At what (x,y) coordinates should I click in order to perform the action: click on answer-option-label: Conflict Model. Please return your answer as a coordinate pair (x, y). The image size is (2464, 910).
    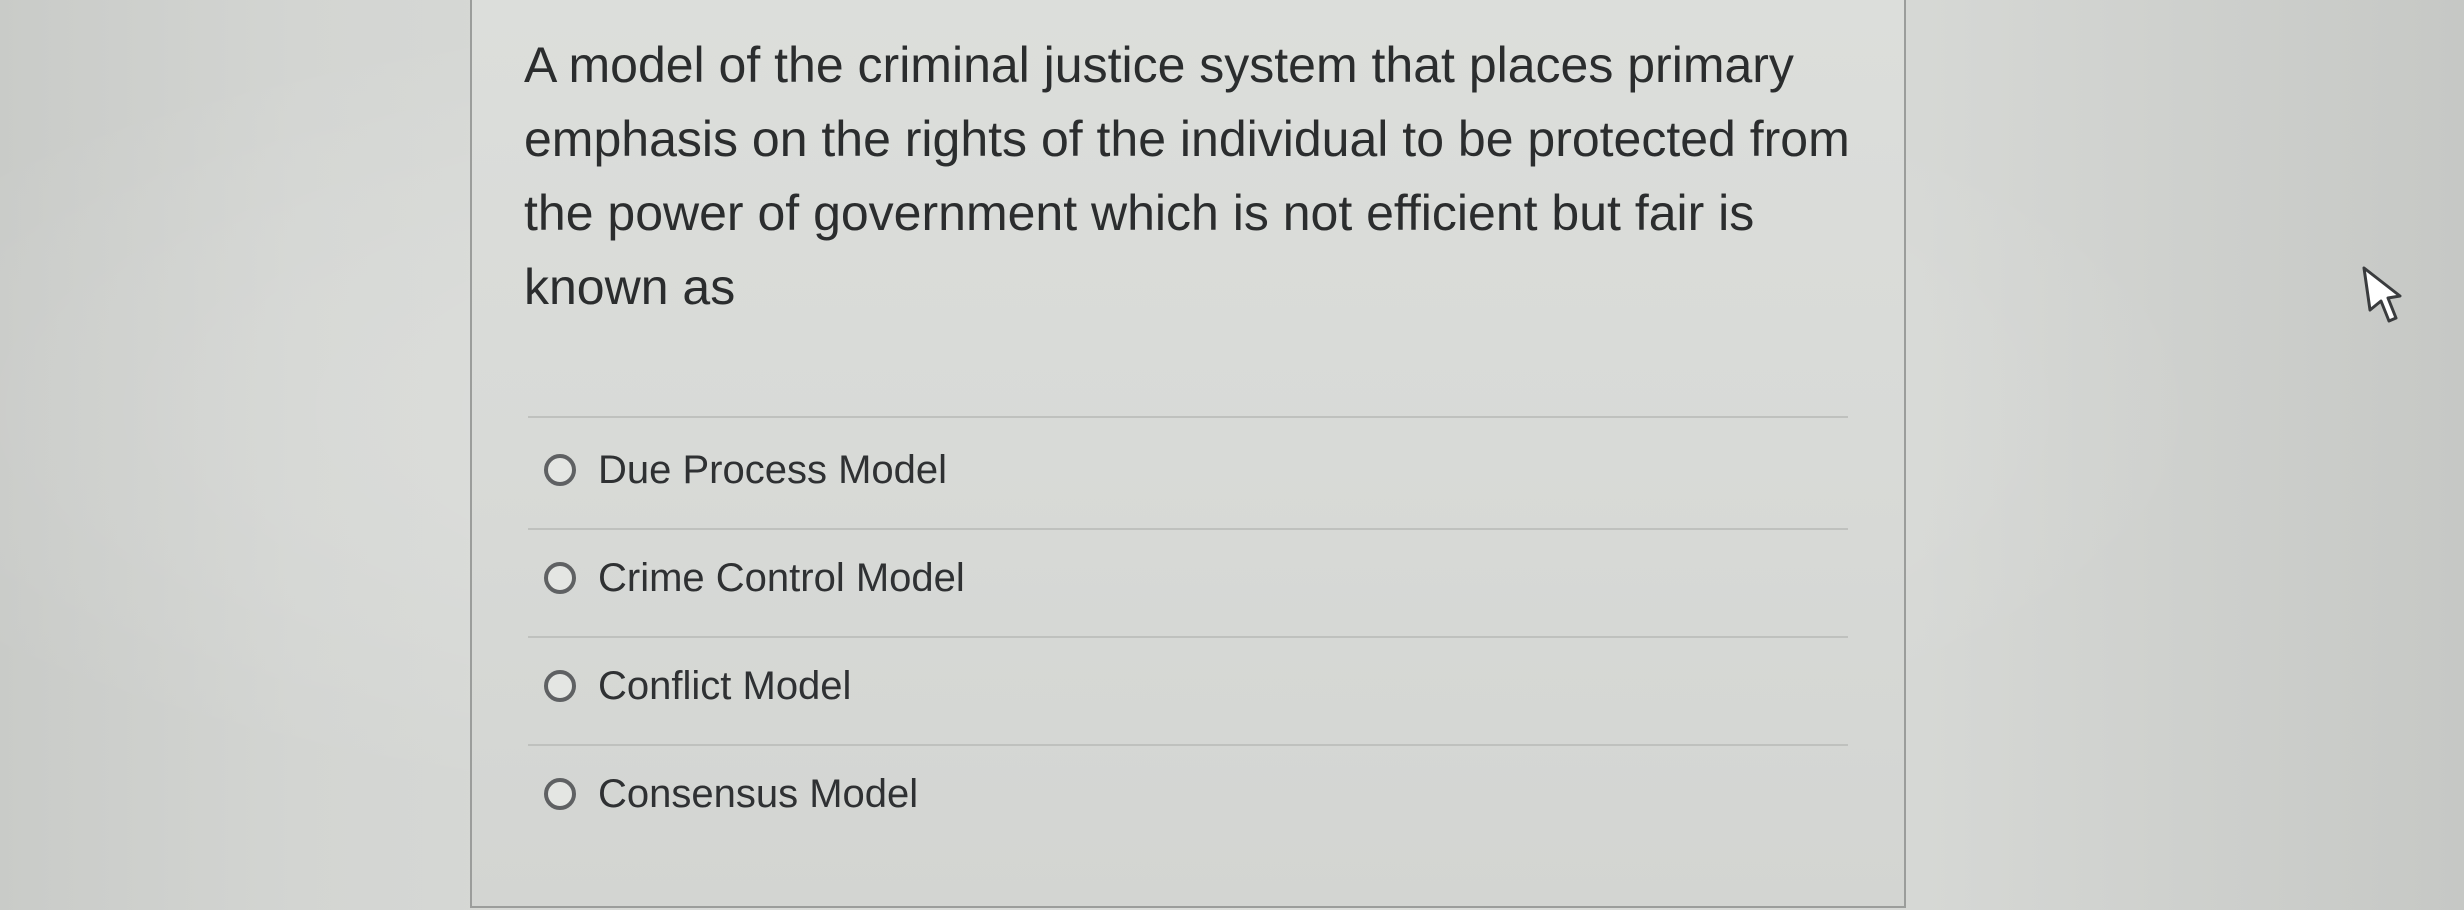
    Looking at the image, I should click on (725, 685).